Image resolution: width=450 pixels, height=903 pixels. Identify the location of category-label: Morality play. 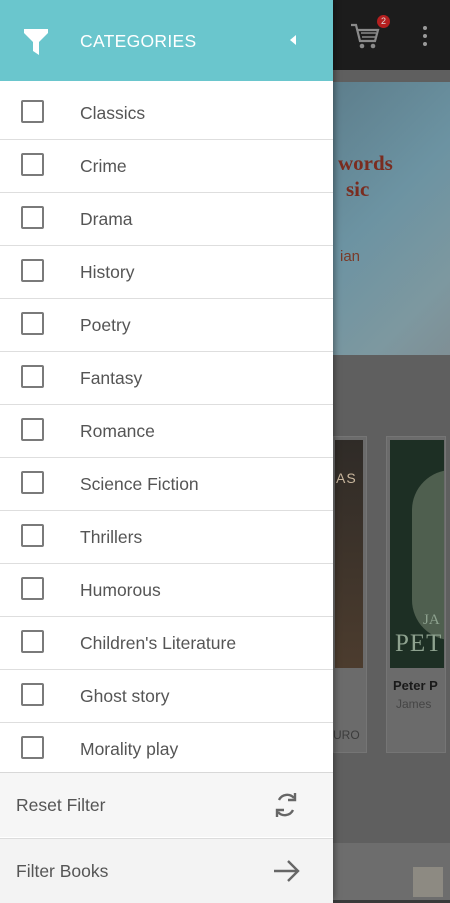
(129, 749).